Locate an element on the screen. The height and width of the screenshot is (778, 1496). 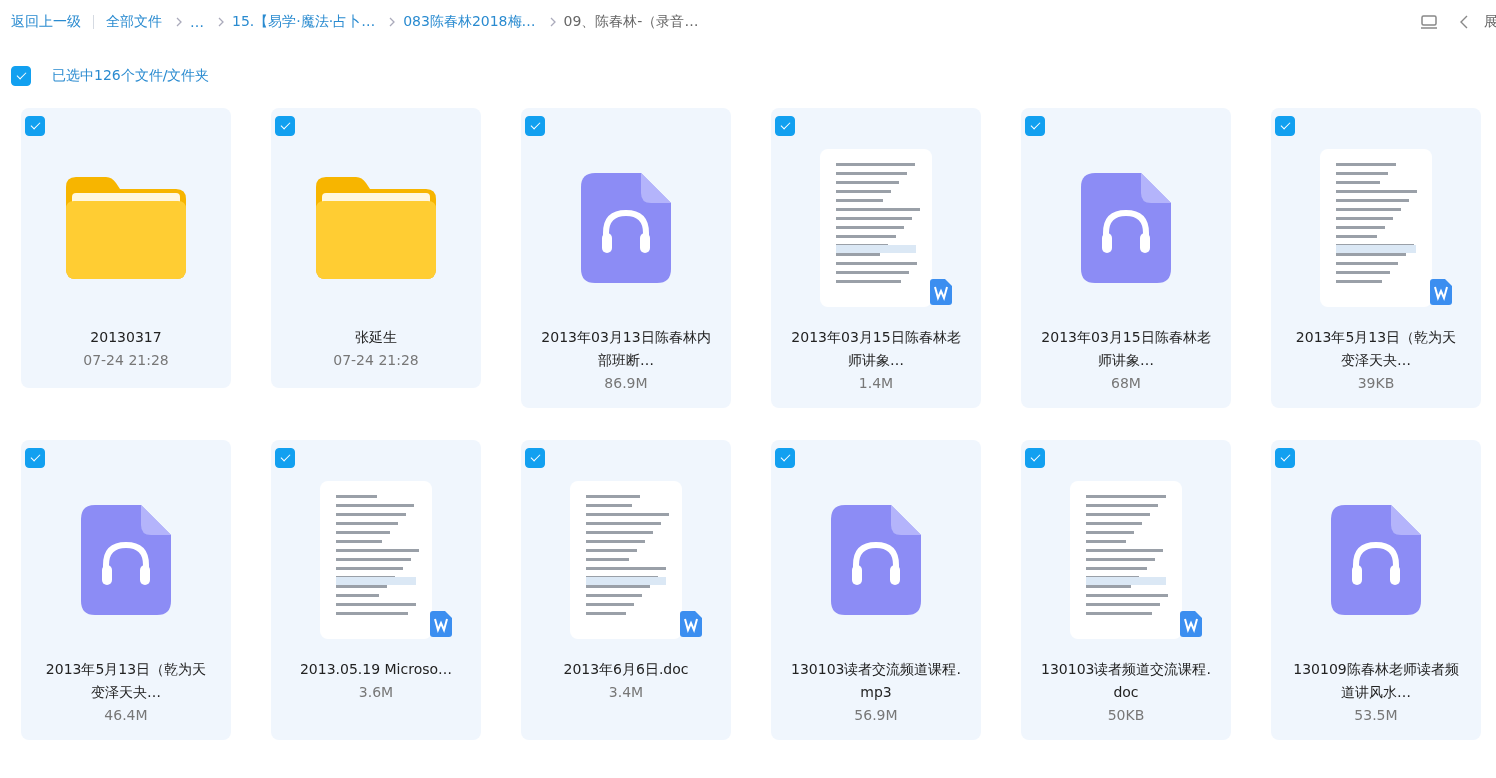
file-card: 130109陈春林老师读者频道讲风水… 53.5M is located at coordinates (1376, 590).